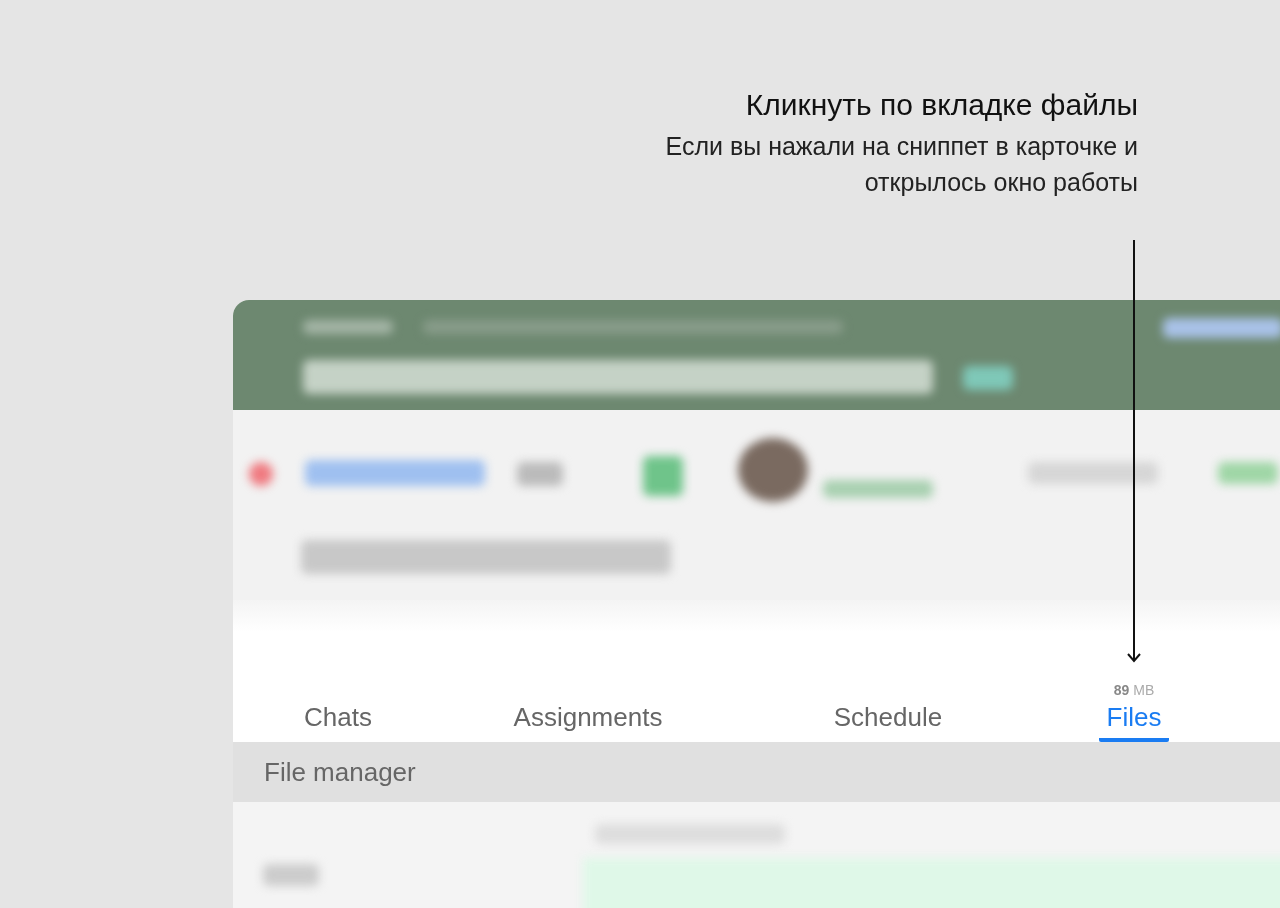  I want to click on section-title: File manager, so click(340, 772).